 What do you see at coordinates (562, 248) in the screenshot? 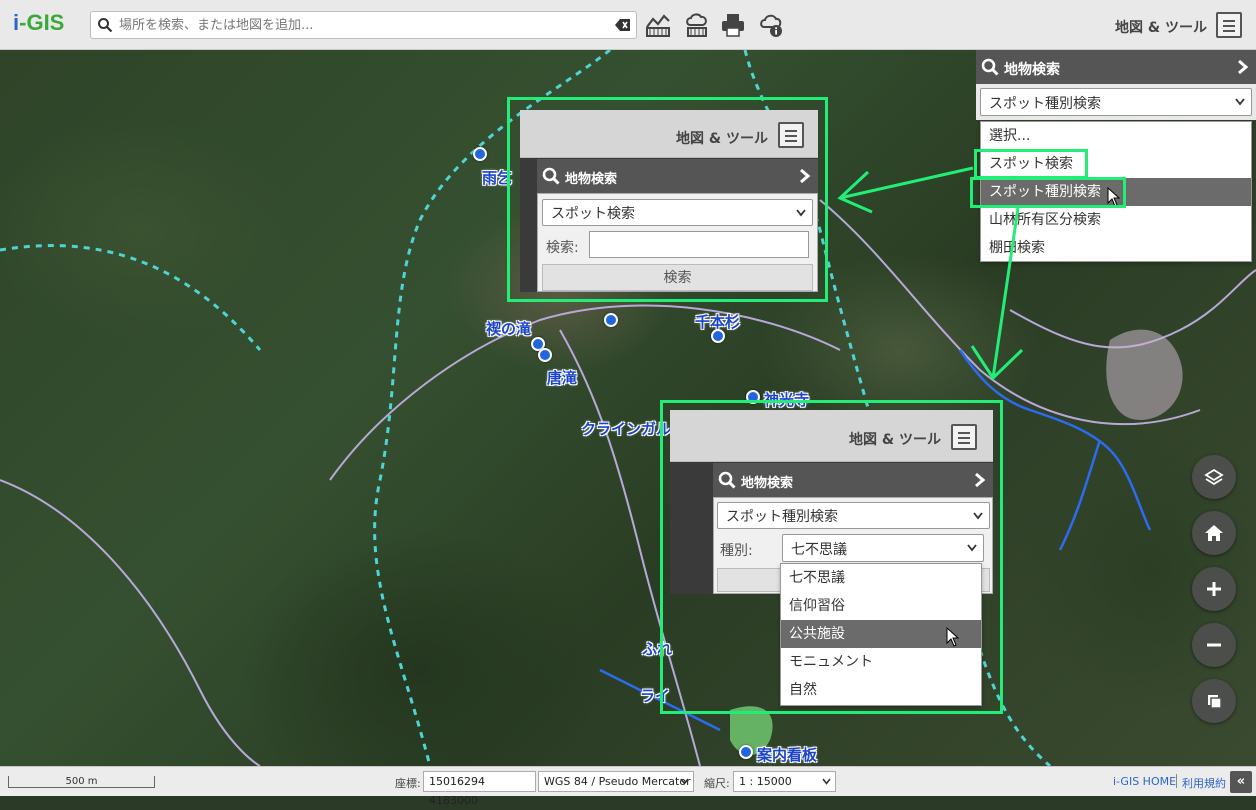
I see `search-label: 検索:` at bounding box center [562, 248].